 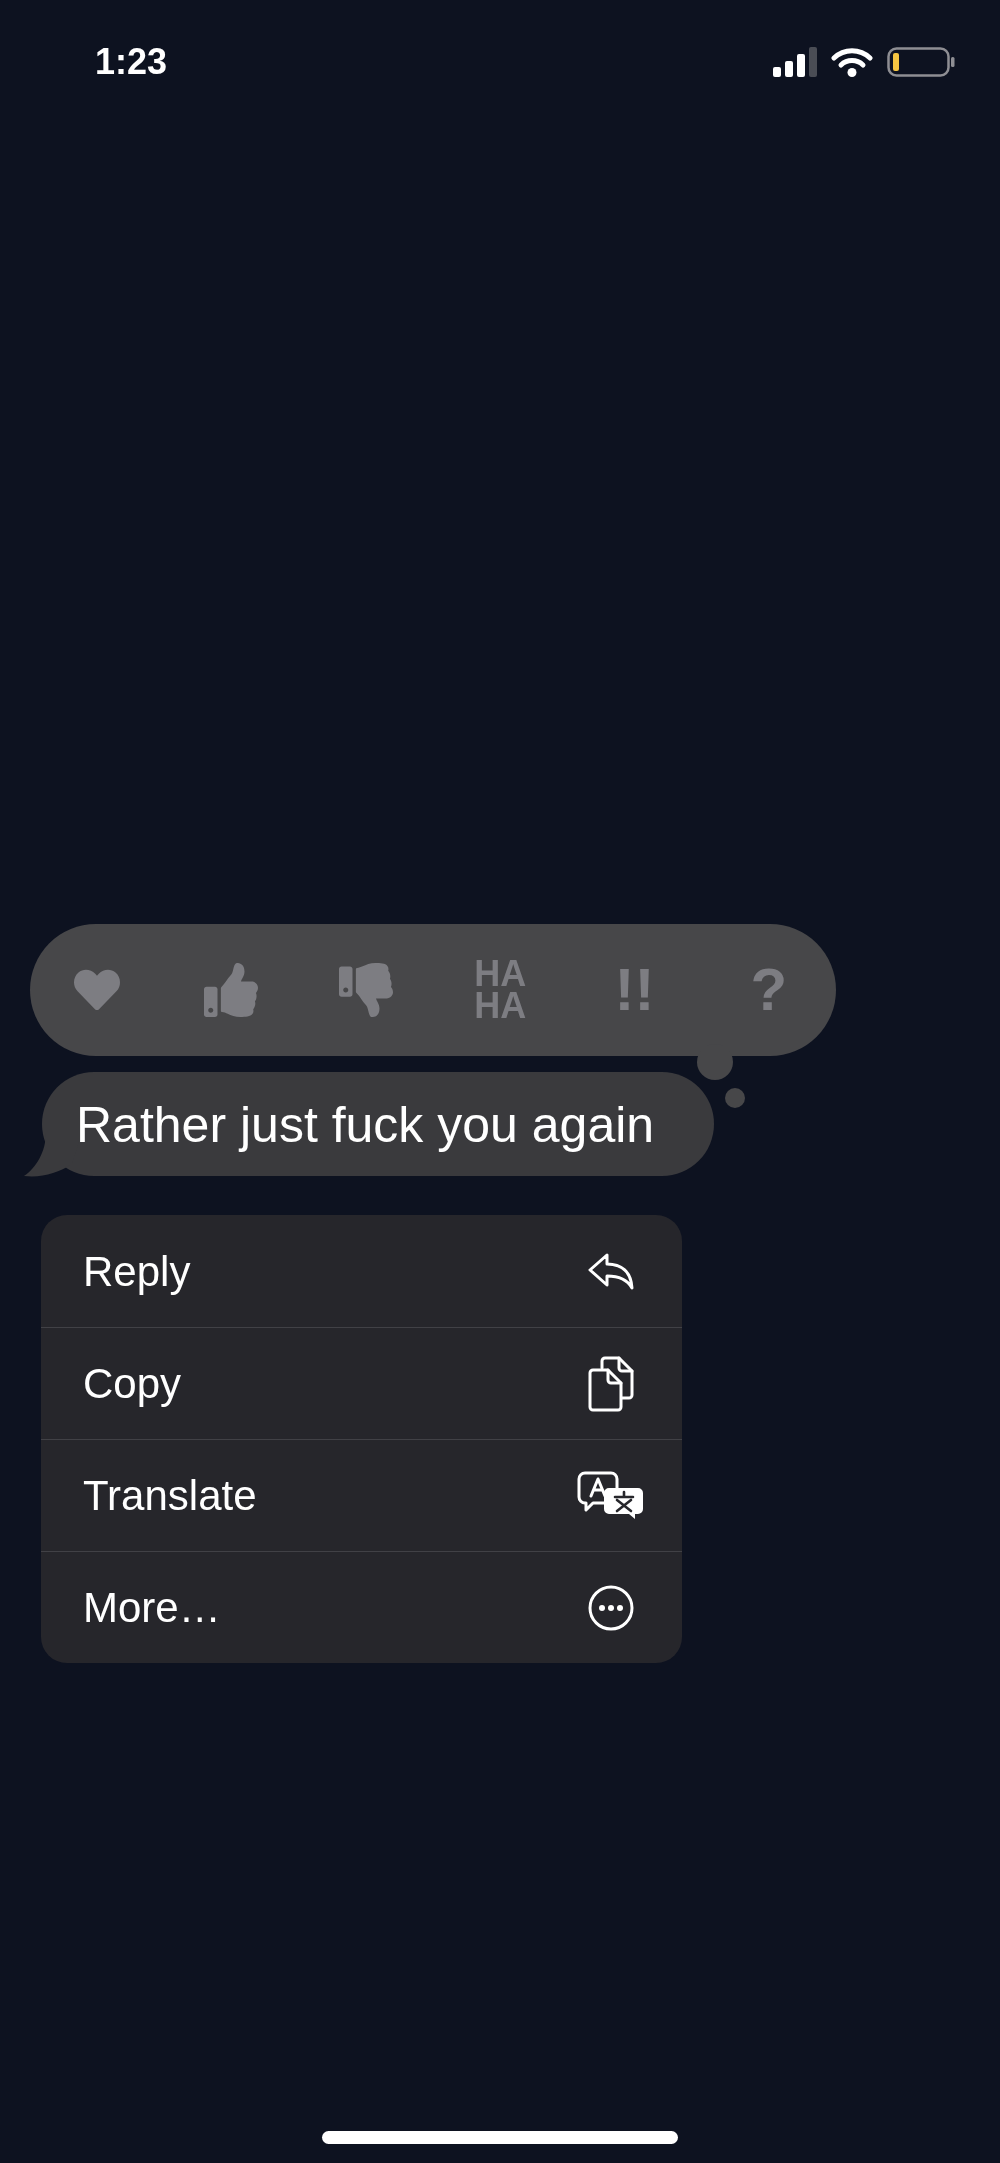 What do you see at coordinates (611, 1383) in the screenshot?
I see `documents-icon` at bounding box center [611, 1383].